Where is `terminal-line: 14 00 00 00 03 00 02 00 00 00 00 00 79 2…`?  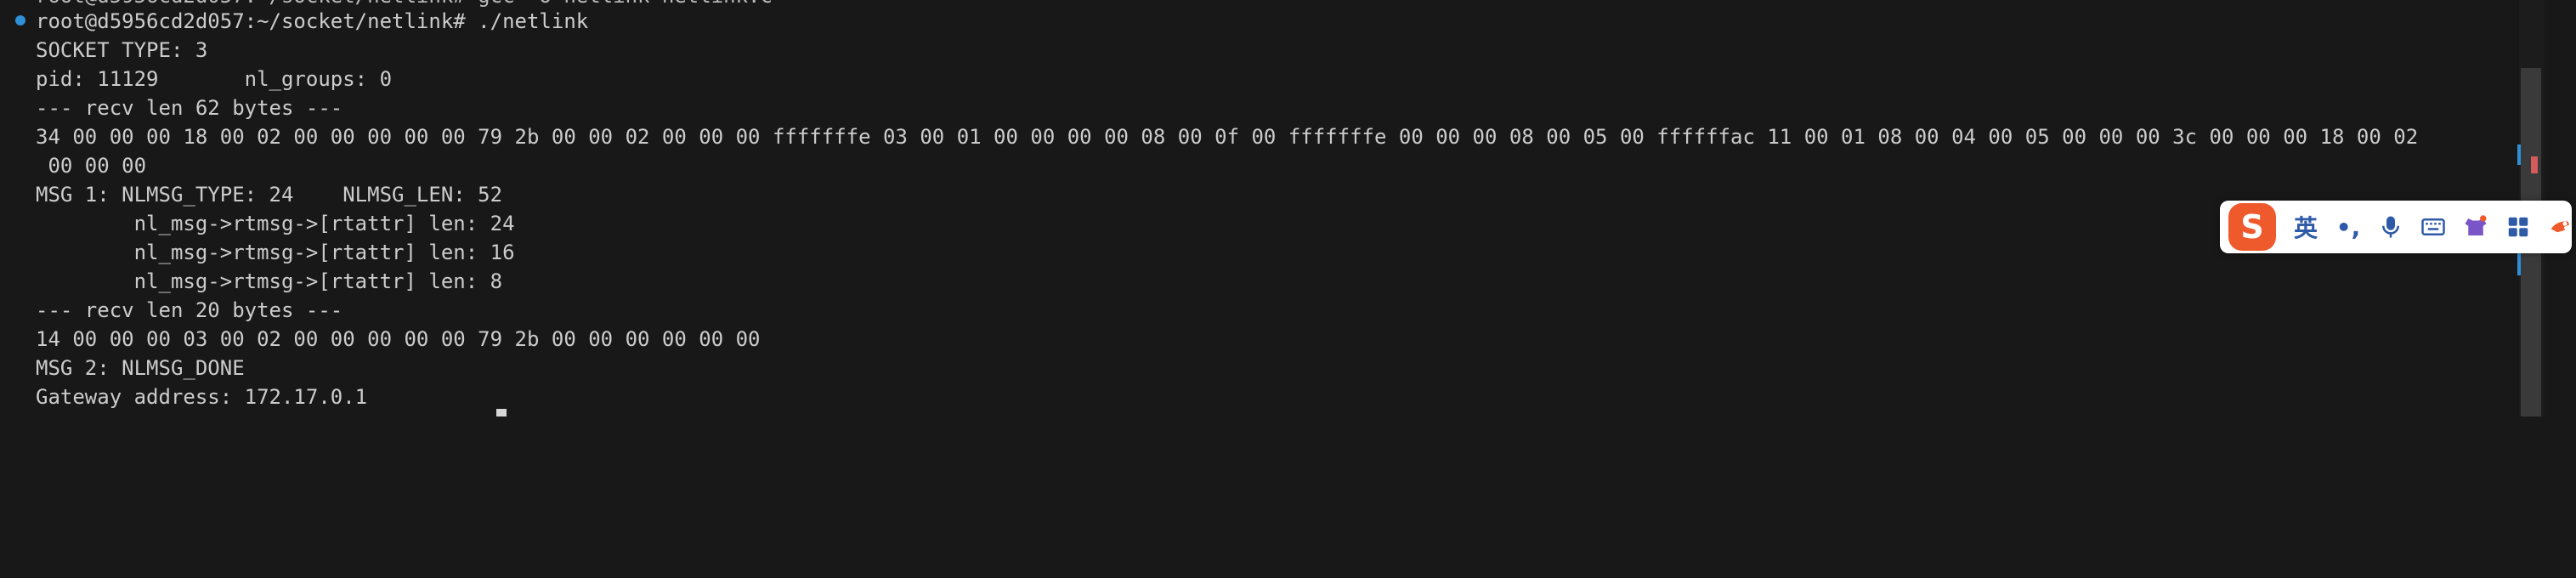
terminal-line: 14 00 00 00 03 00 02 00 00 00 00 00 79 2… is located at coordinates (398, 339).